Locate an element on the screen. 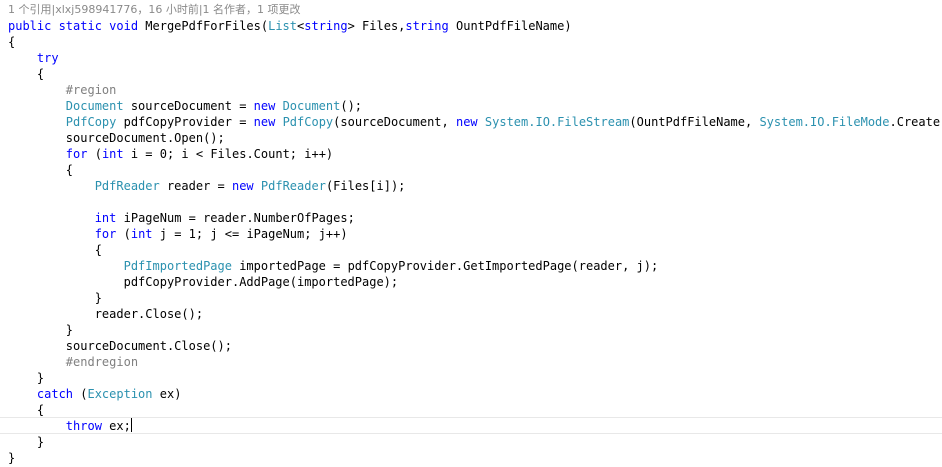 The image size is (942, 467). code-token: OuntPdfFileName) is located at coordinates (510, 26).